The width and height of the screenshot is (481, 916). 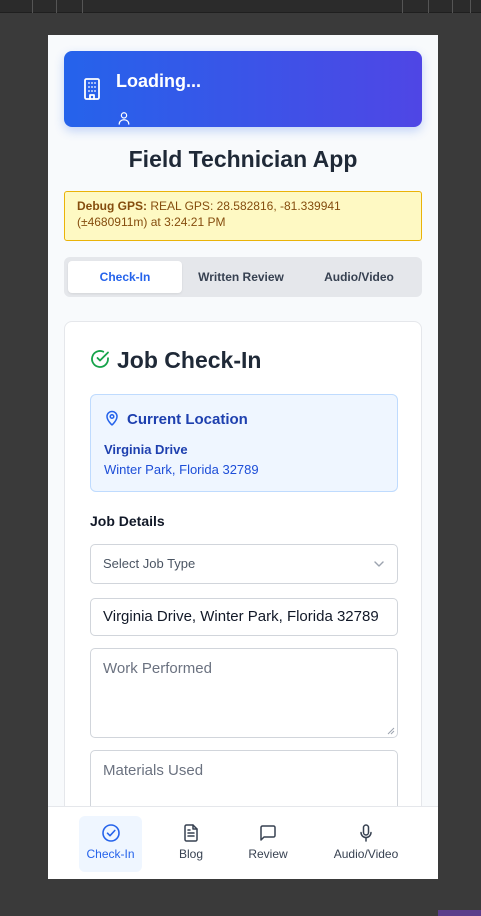 I want to click on tab-check-in: Check-In, so click(x=125, y=277).